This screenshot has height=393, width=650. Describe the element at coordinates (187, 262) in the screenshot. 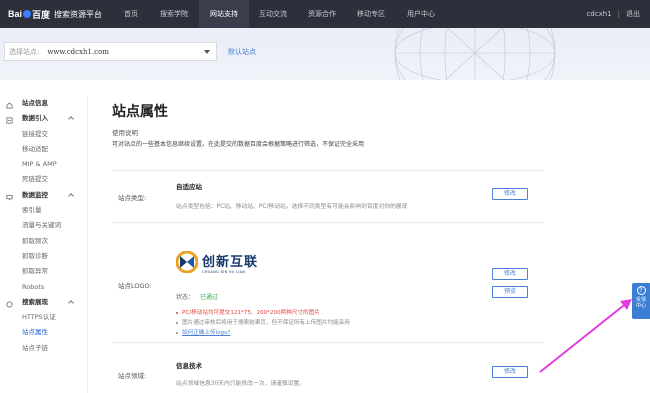

I see `chuangxin-logo-icon` at that location.